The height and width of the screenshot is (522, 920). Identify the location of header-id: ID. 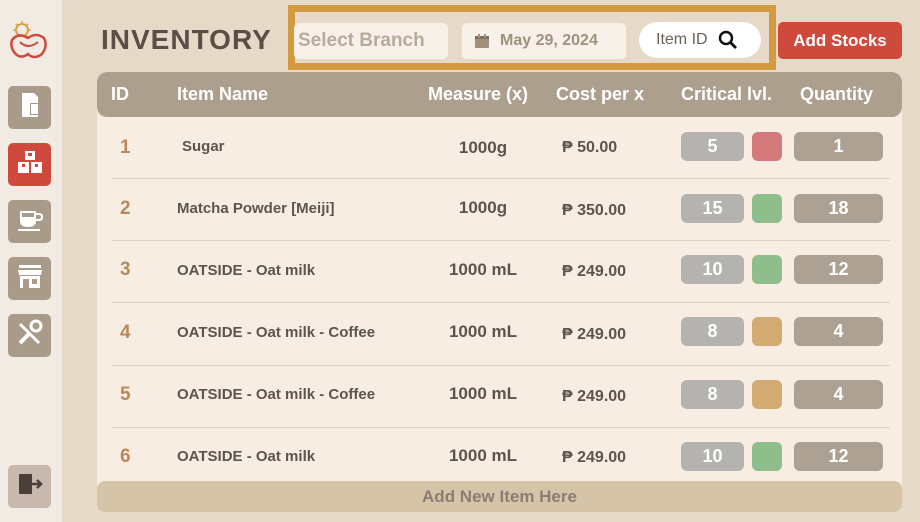
(120, 94).